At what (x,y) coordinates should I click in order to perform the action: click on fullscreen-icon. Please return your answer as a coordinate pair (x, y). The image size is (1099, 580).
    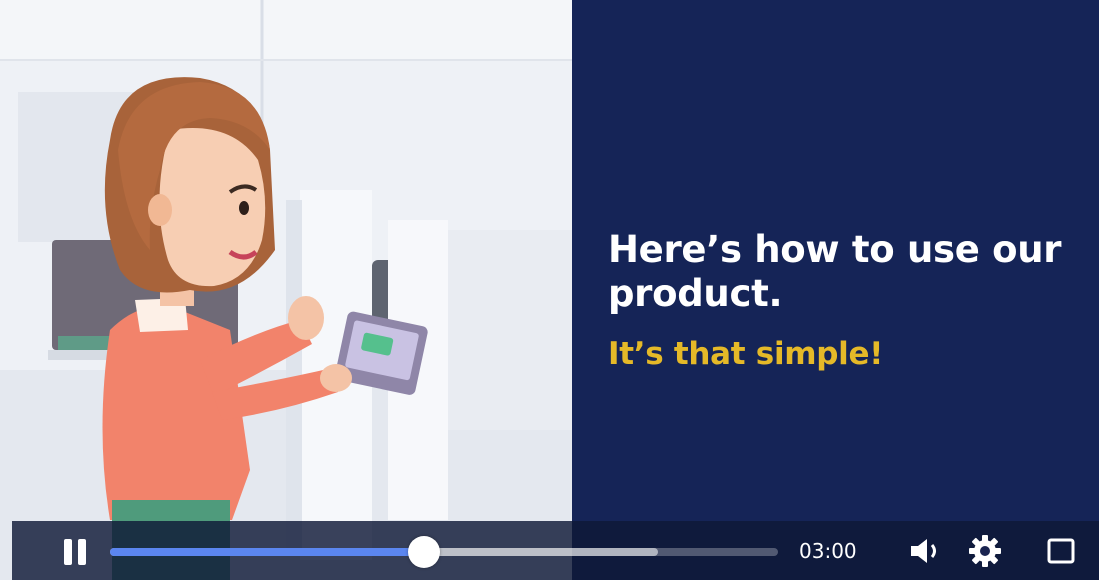
    Looking at the image, I should click on (1061, 551).